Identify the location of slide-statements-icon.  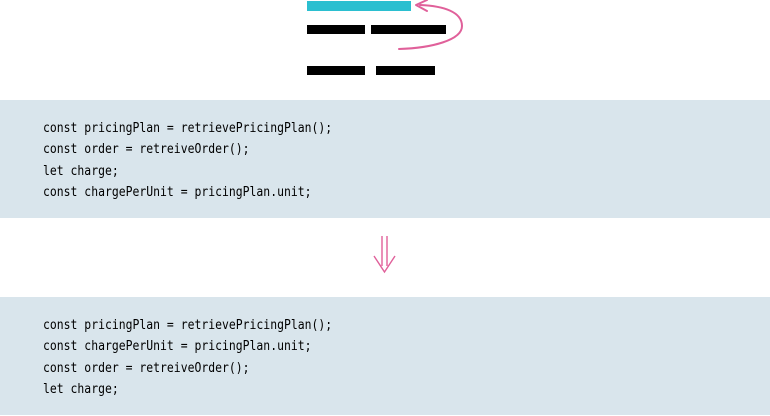
(385, 37).